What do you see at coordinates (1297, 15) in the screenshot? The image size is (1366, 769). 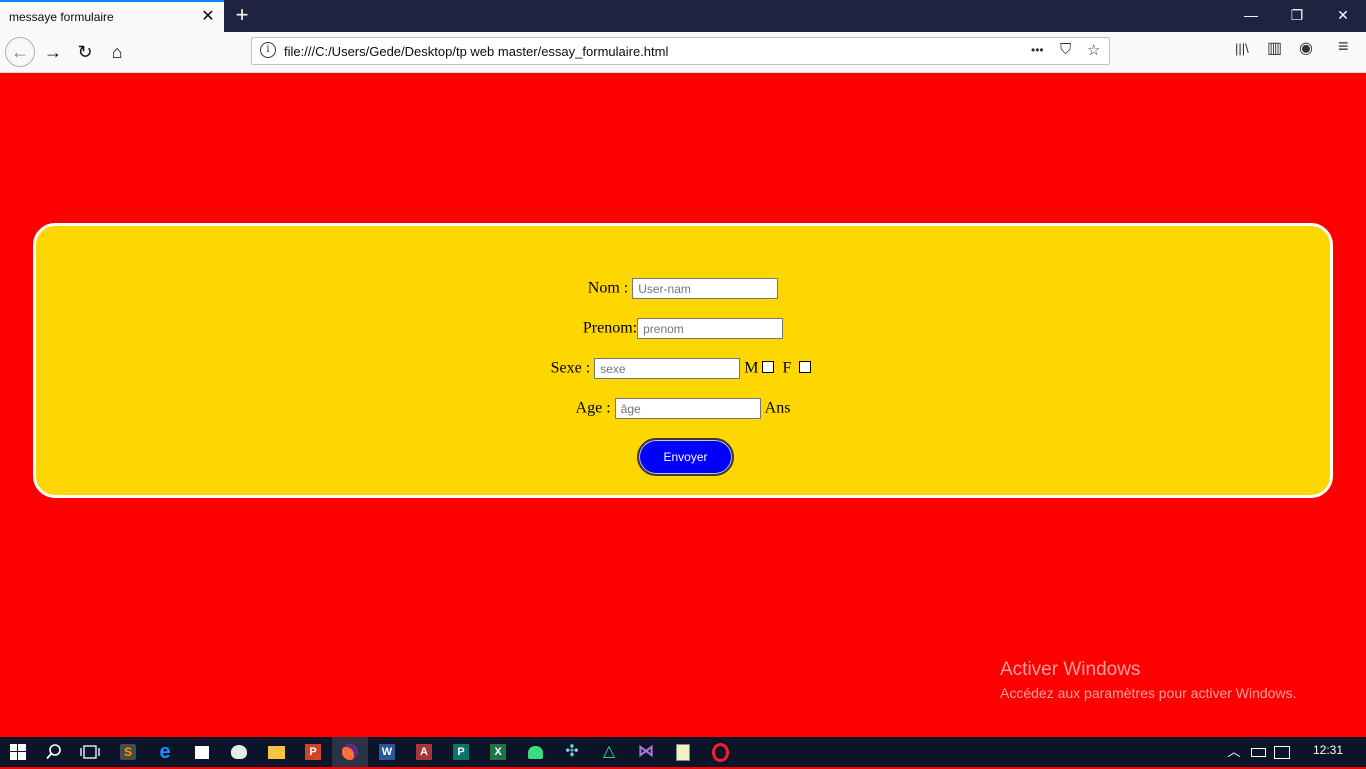 I see `restore-button: ❐` at bounding box center [1297, 15].